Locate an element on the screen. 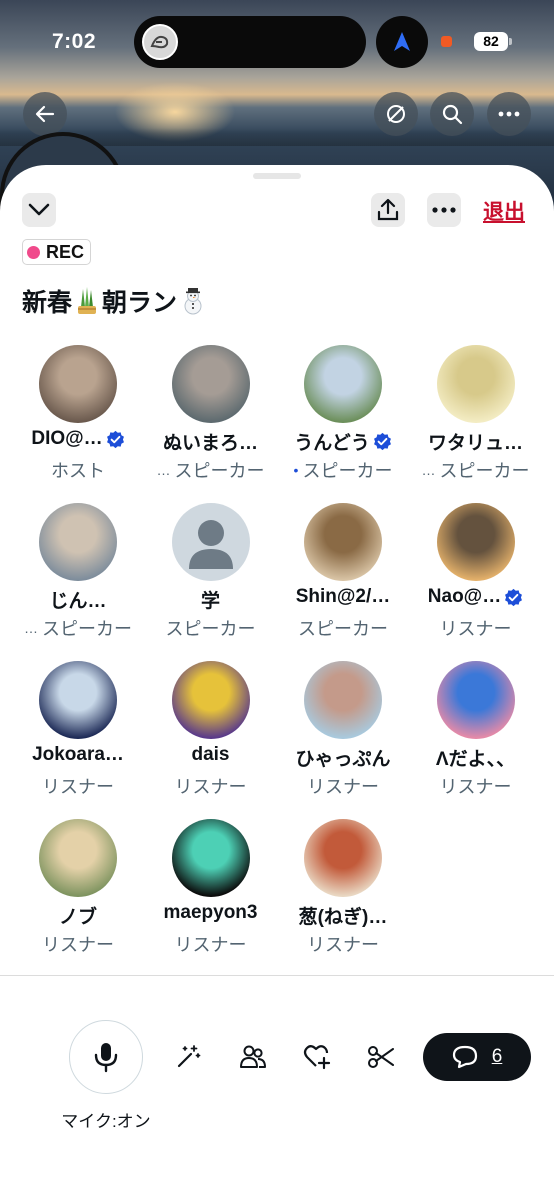  mic-toggle-button is located at coordinates (106, 1057).